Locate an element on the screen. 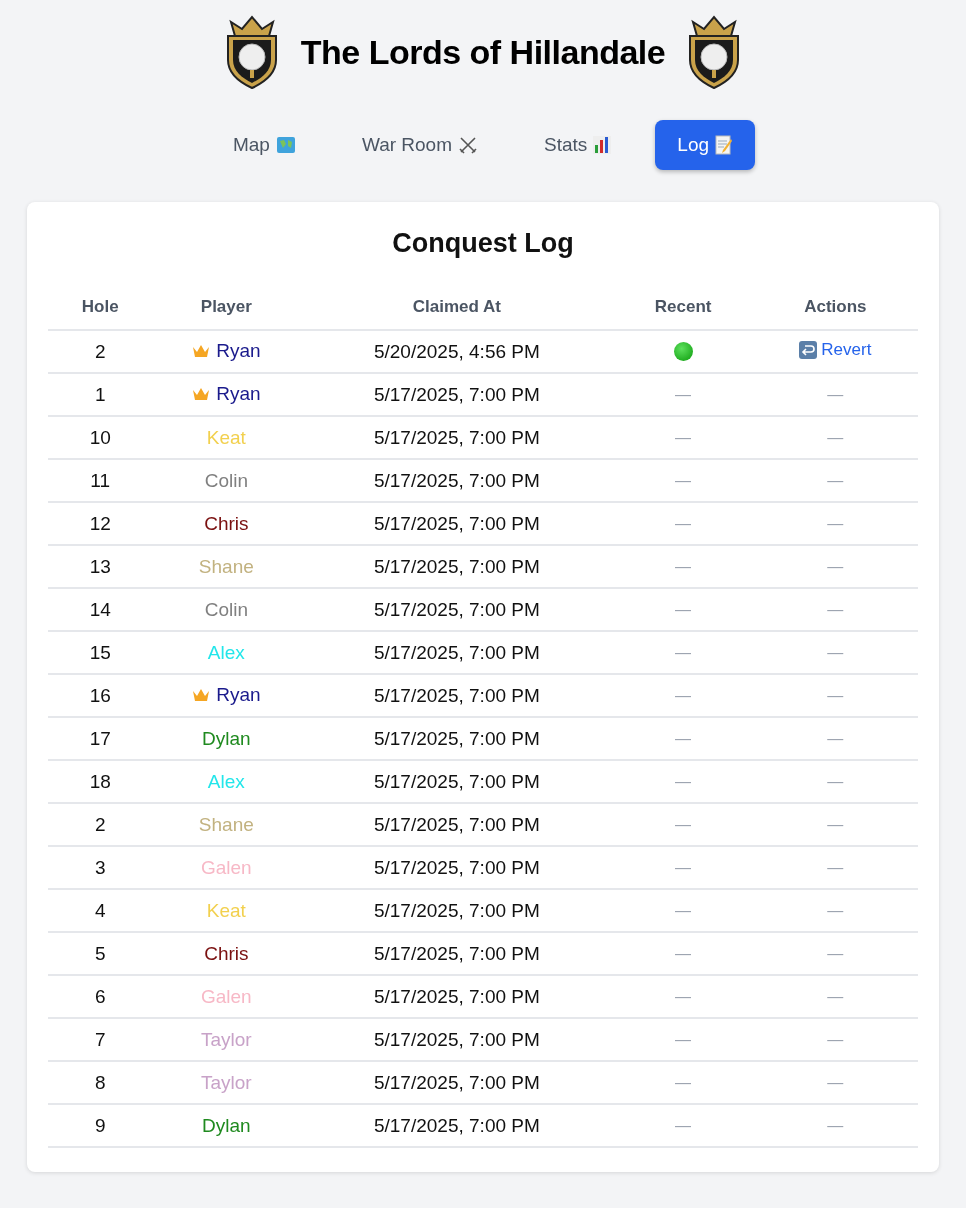 The width and height of the screenshot is (966, 1208). map-icon is located at coordinates (285, 145).